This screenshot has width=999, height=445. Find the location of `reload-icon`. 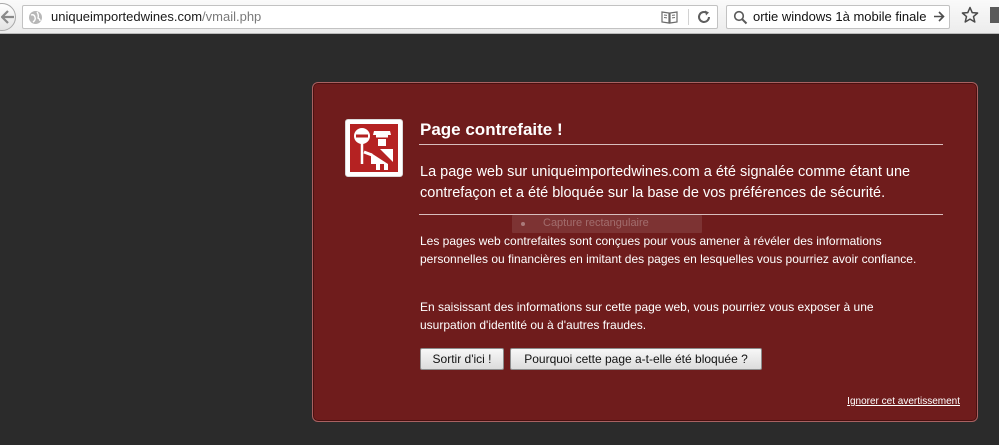

reload-icon is located at coordinates (704, 17).